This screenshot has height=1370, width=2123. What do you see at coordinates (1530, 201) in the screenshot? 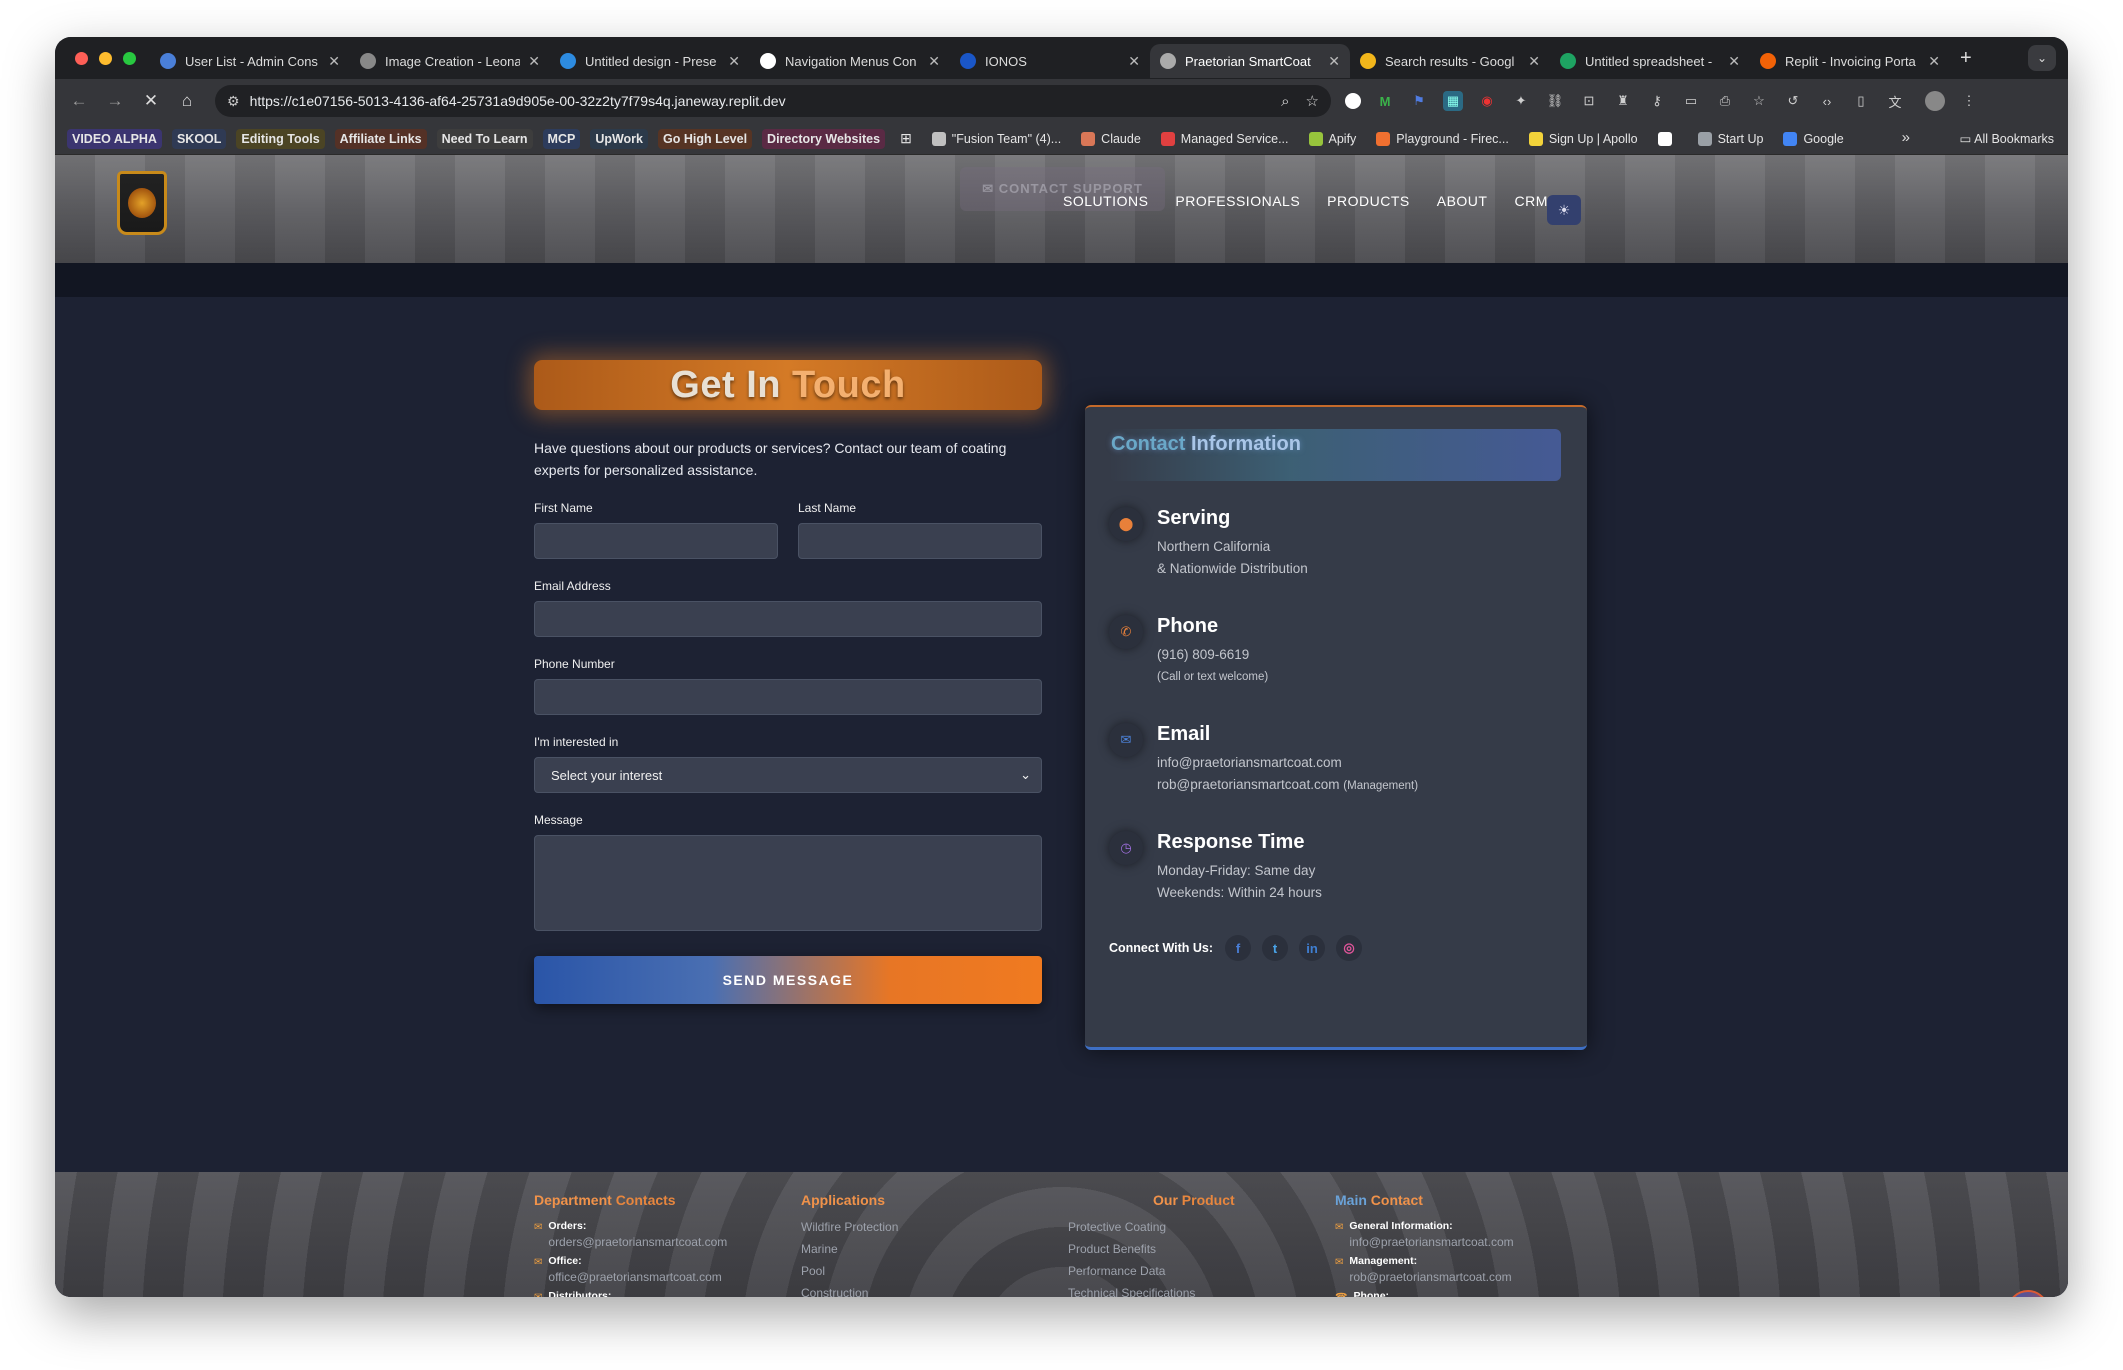
I see `nav-crm: CRM` at bounding box center [1530, 201].